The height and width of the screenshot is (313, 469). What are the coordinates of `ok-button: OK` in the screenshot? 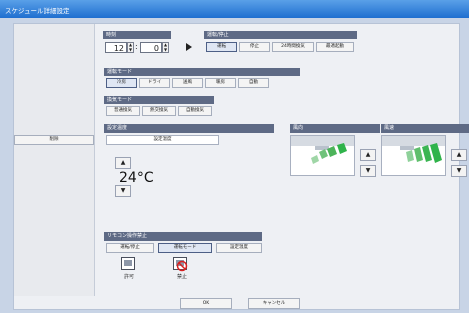 It's located at (206, 303).